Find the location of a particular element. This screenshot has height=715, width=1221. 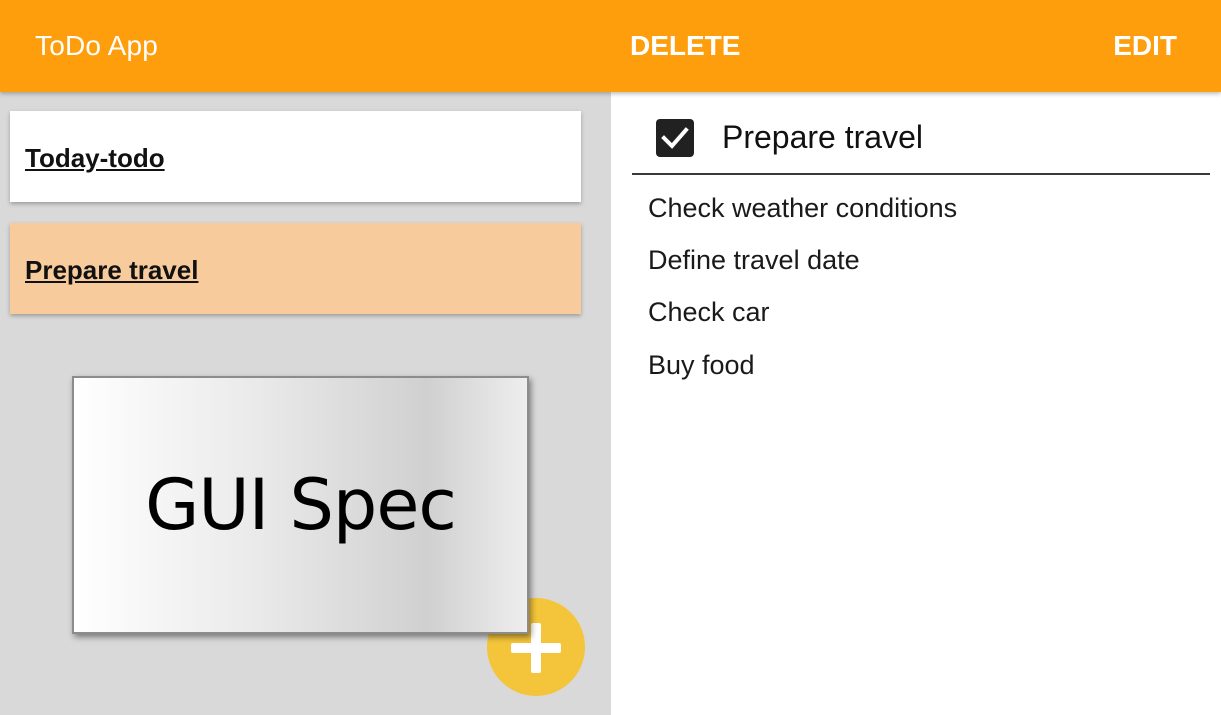

list-item-today-todo: Today-todo is located at coordinates (295, 156).